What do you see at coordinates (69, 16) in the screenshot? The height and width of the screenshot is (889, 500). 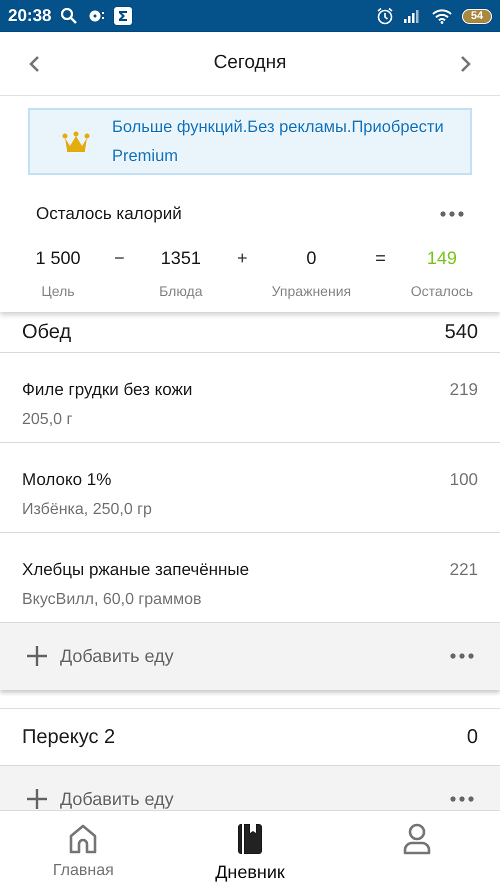 I see `search-icon` at bounding box center [69, 16].